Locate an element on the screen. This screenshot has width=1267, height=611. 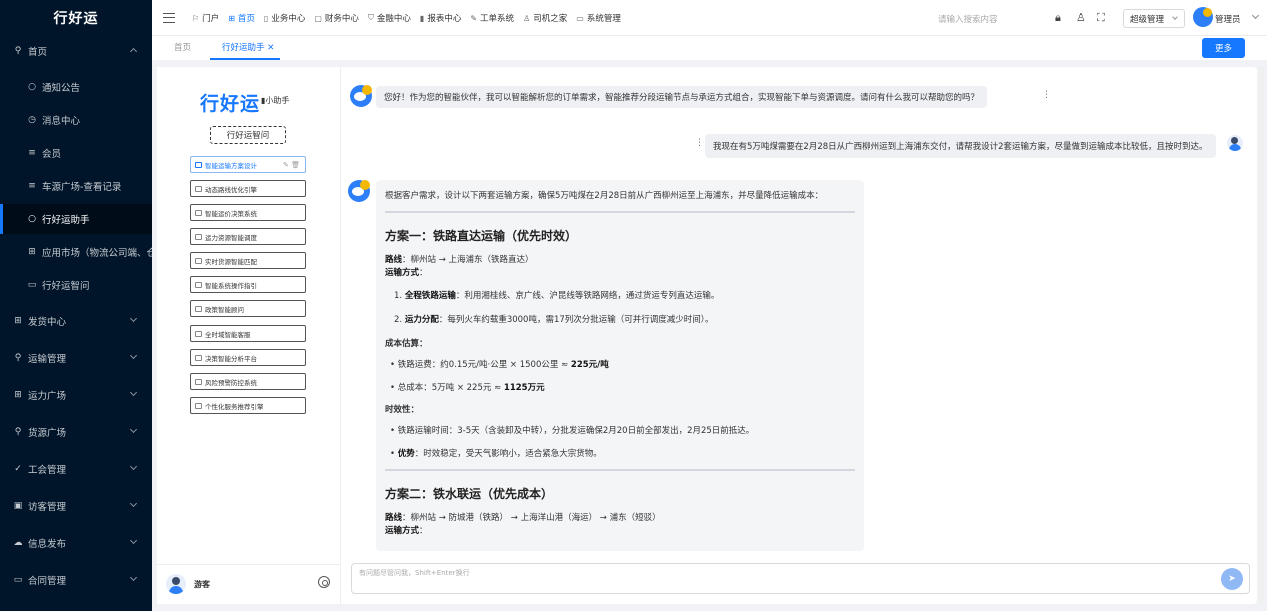
sidebar-item-app-market: ⊞ 应用市场（物流公司端、仓 is located at coordinates (76, 252).